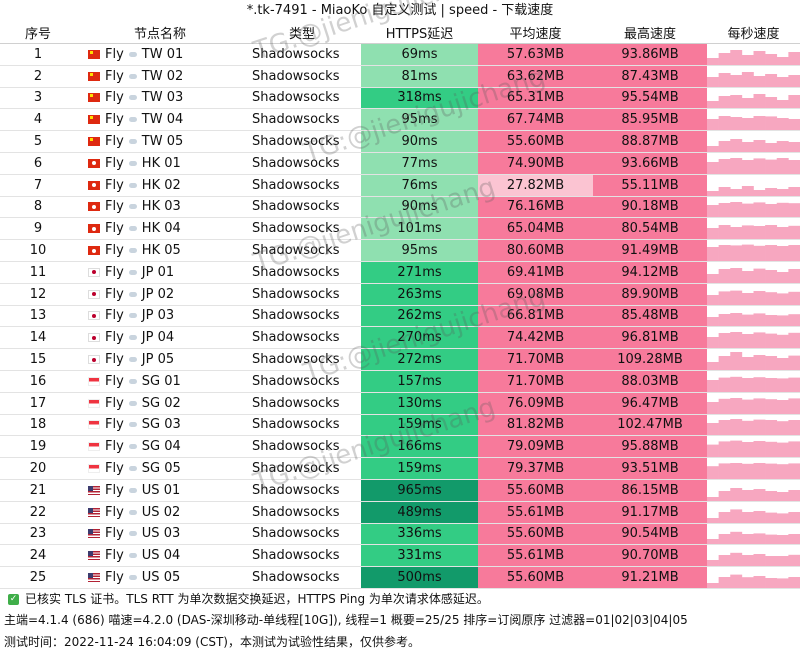 This screenshot has height=654, width=800. What do you see at coordinates (162, 54) in the screenshot?
I see `node-label: TW 01` at bounding box center [162, 54].